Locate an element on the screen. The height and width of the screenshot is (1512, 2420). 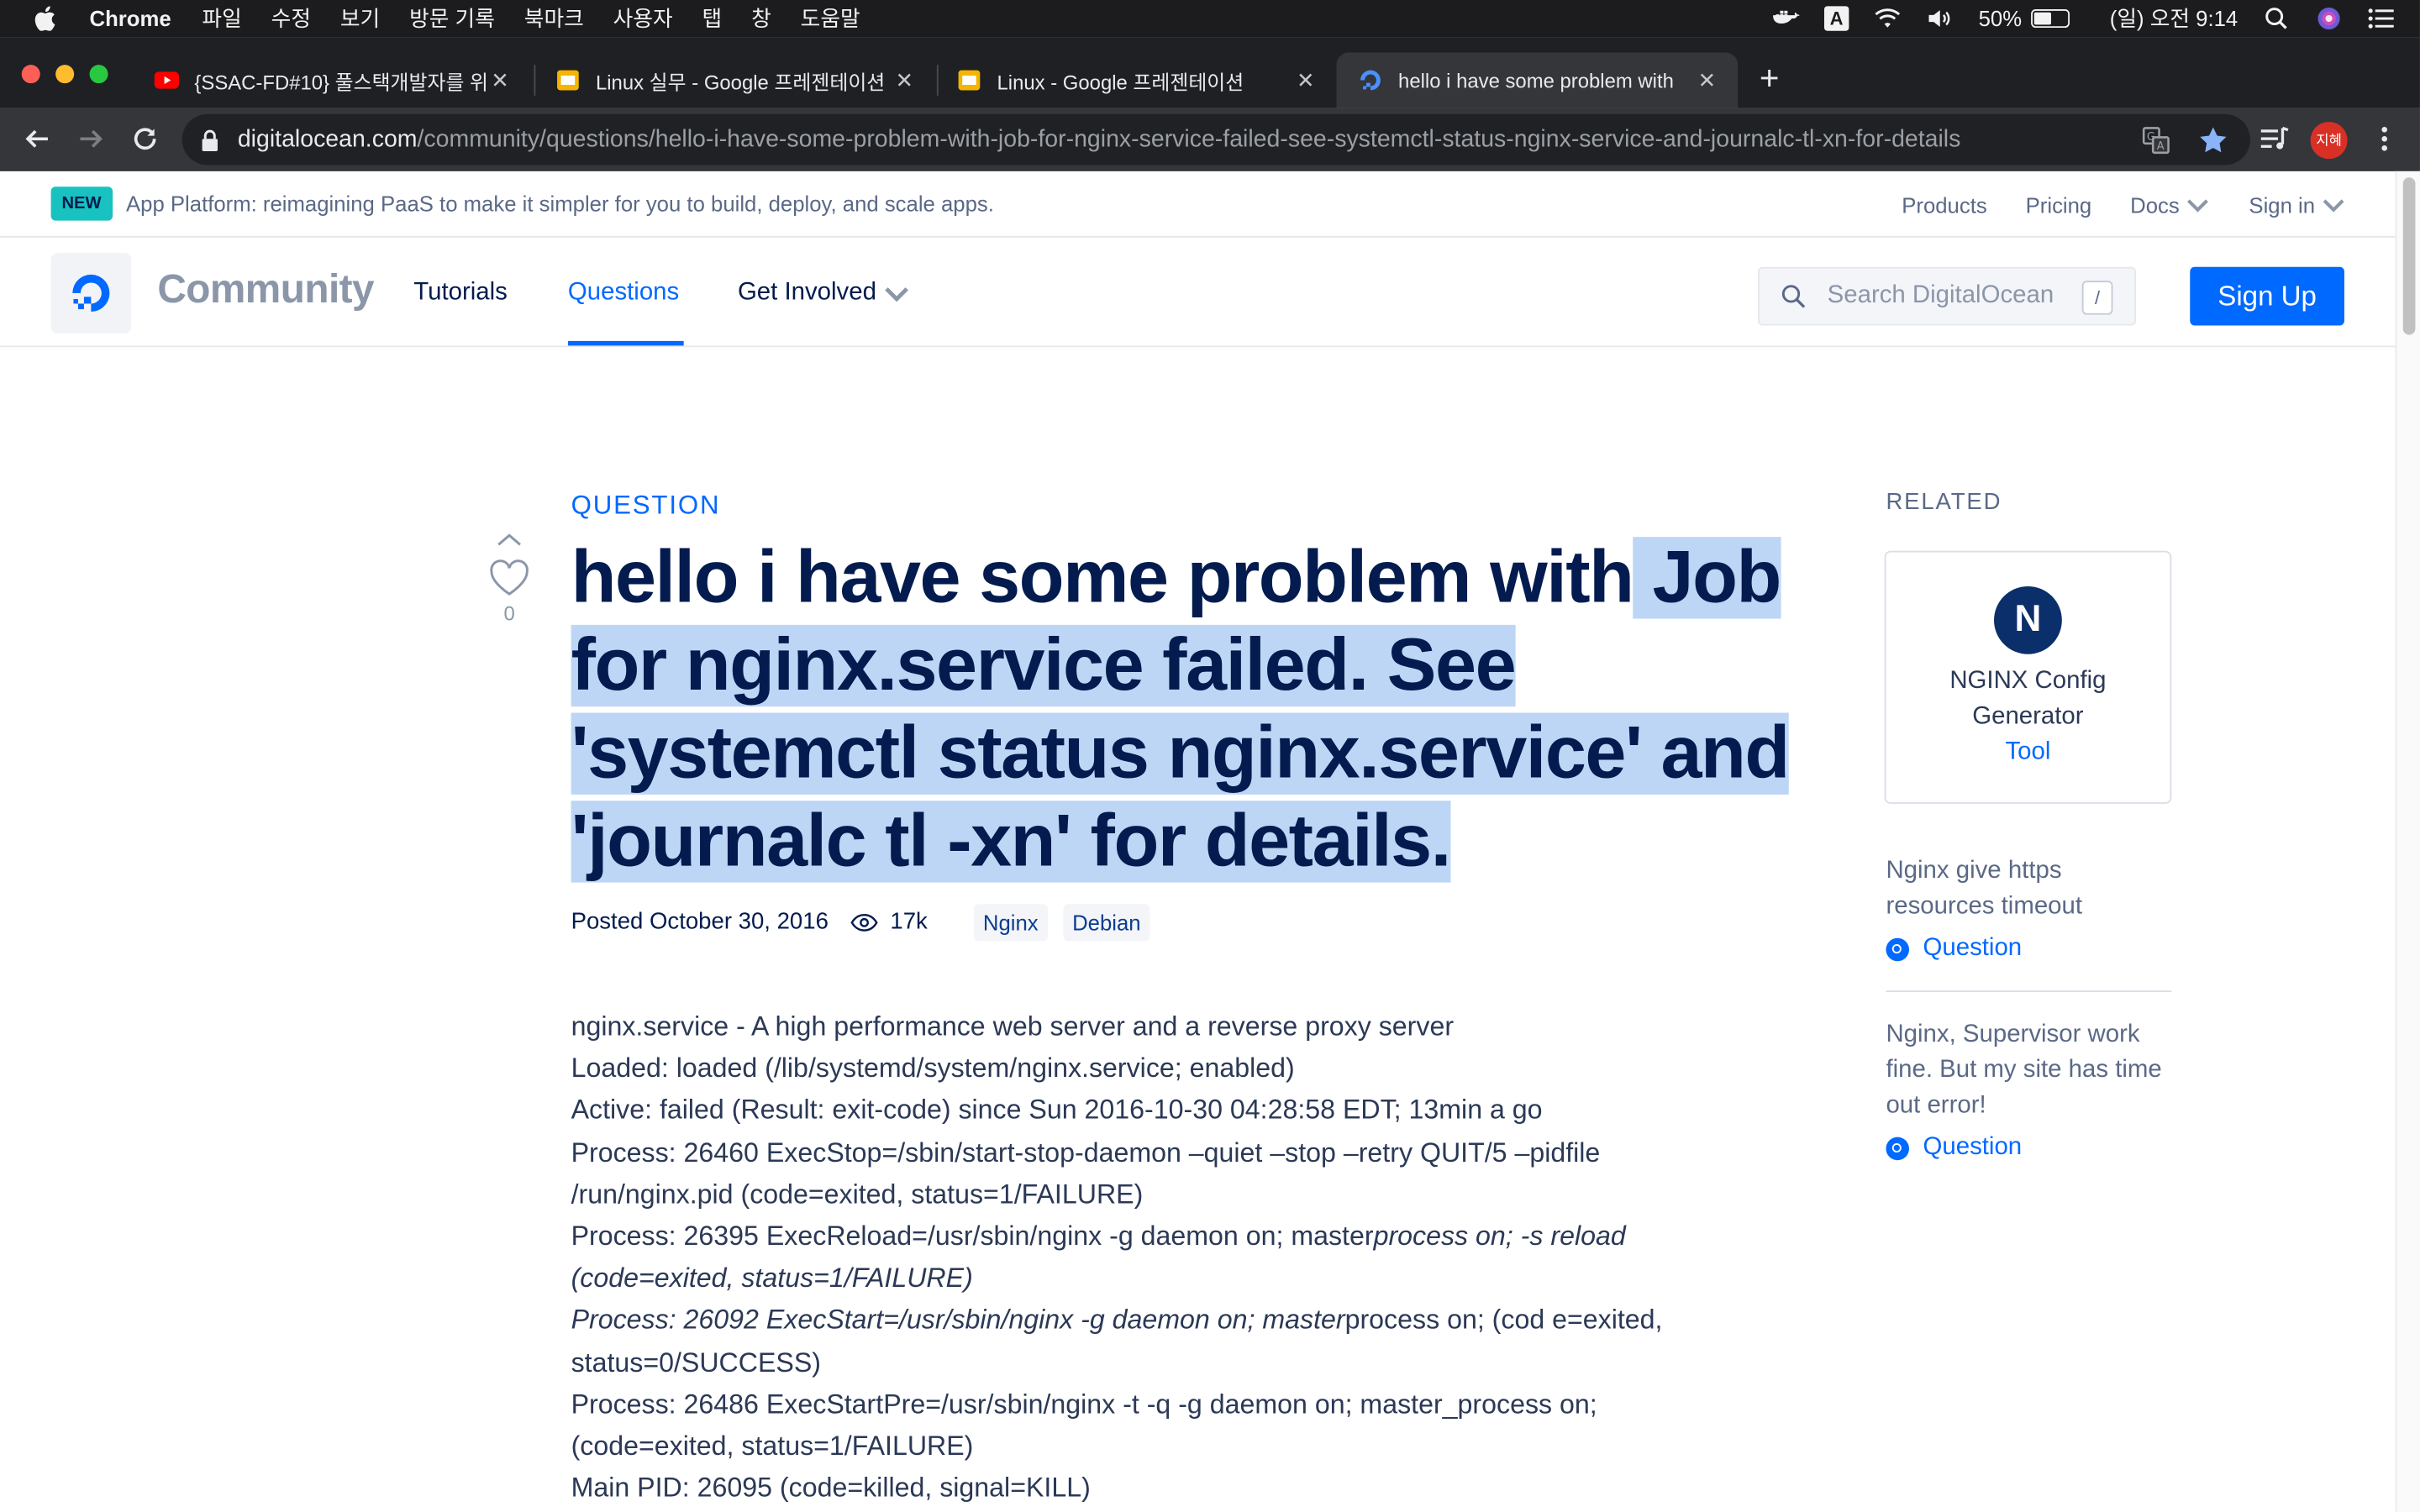
pricing-label: Pricing is located at coordinates (2058, 205).